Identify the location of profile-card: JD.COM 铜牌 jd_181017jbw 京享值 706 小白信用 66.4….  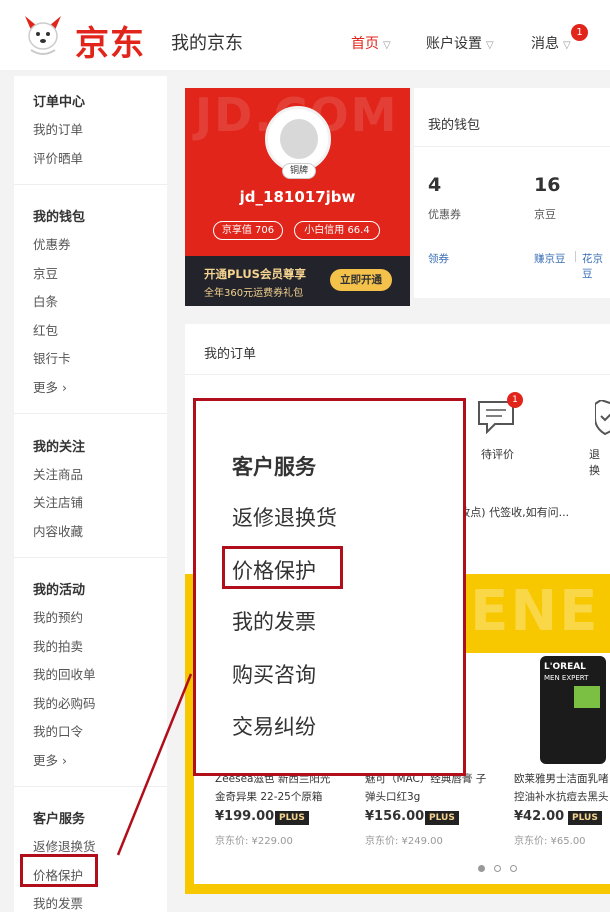
(297, 197).